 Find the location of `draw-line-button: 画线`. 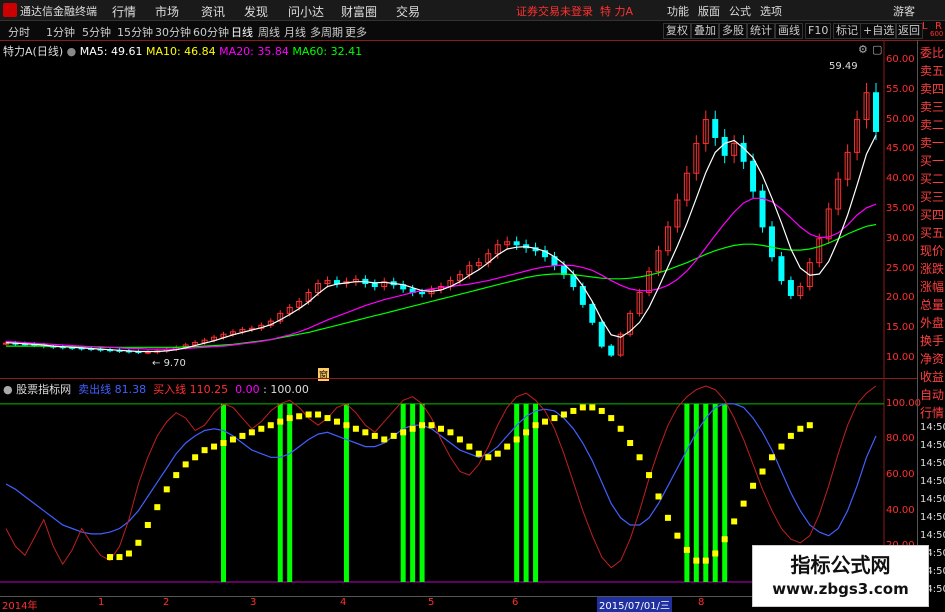

draw-line-button: 画线 is located at coordinates (789, 31).